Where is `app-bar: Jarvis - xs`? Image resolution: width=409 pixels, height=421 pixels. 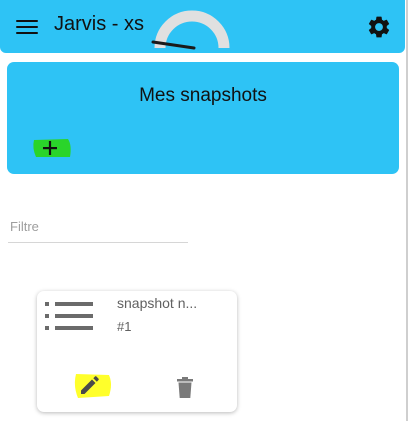
app-bar: Jarvis - xs is located at coordinates (202, 26).